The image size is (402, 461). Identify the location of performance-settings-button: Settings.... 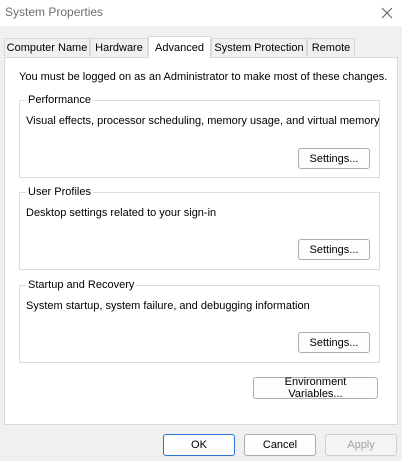
(334, 158).